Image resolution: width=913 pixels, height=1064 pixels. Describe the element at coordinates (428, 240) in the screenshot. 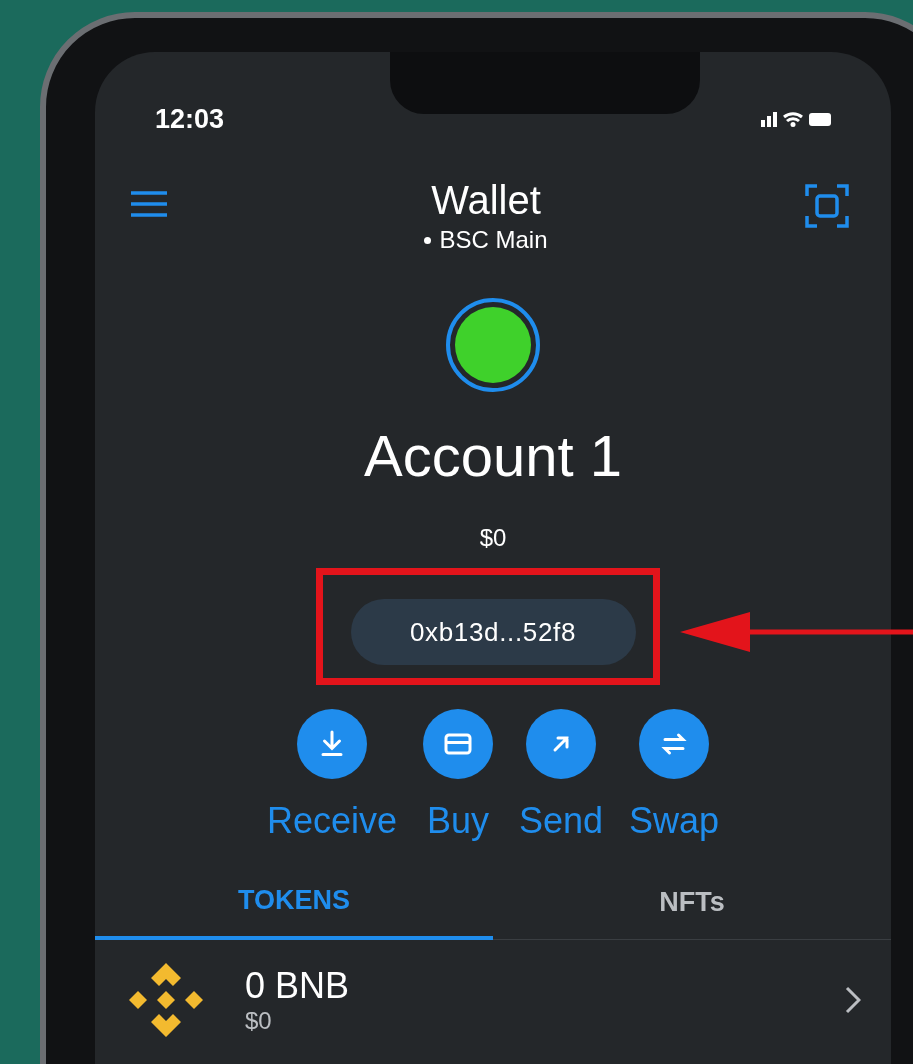

I see `network-dot-icon` at that location.